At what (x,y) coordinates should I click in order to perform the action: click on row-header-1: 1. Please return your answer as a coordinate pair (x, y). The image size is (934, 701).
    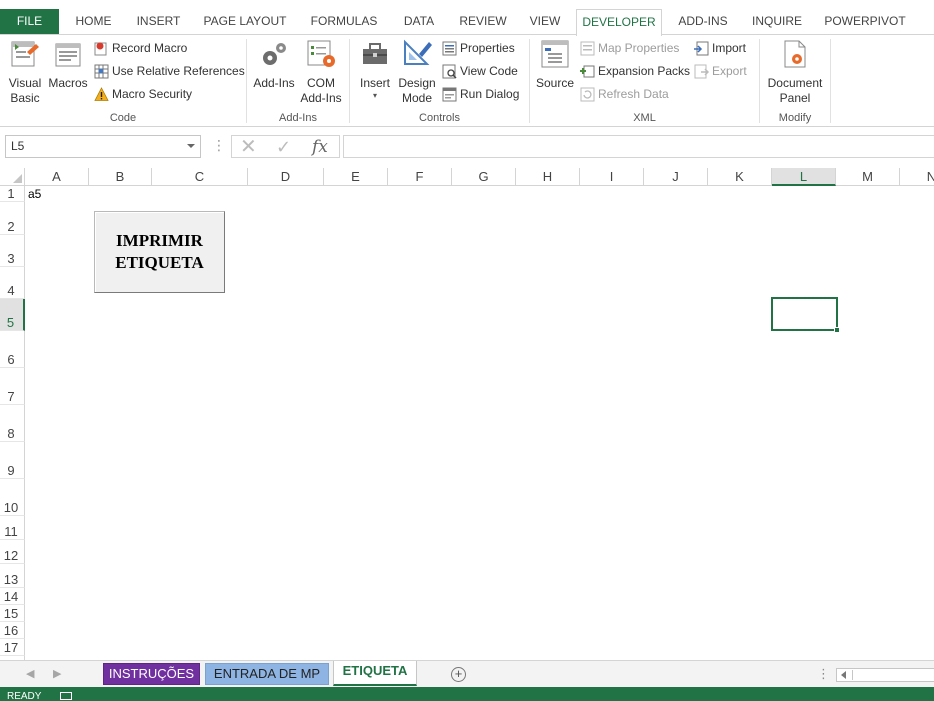
    Looking at the image, I should click on (12, 194).